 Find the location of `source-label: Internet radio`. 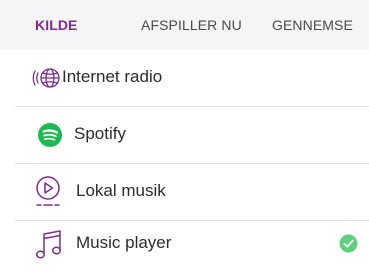

source-label: Internet radio is located at coordinates (112, 76).